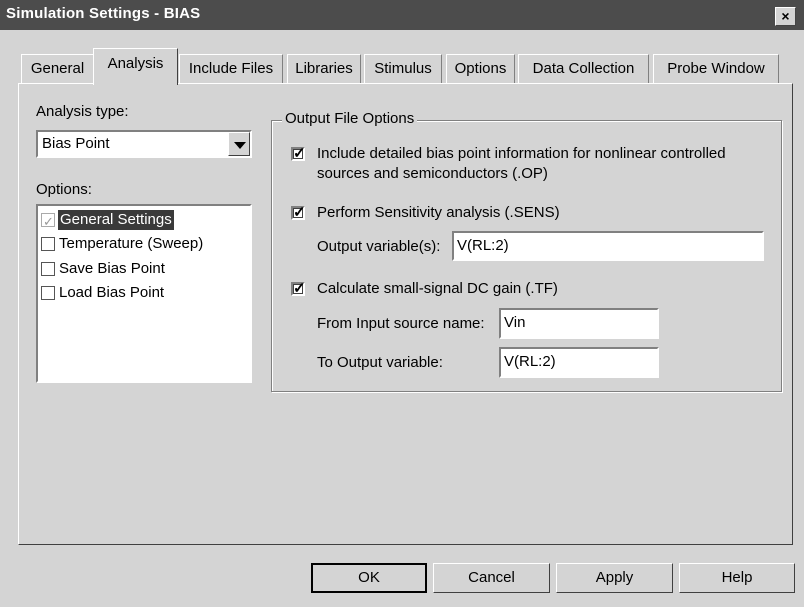 This screenshot has height=607, width=804. I want to click on output-variable-field: V(RL:2), so click(579, 362).